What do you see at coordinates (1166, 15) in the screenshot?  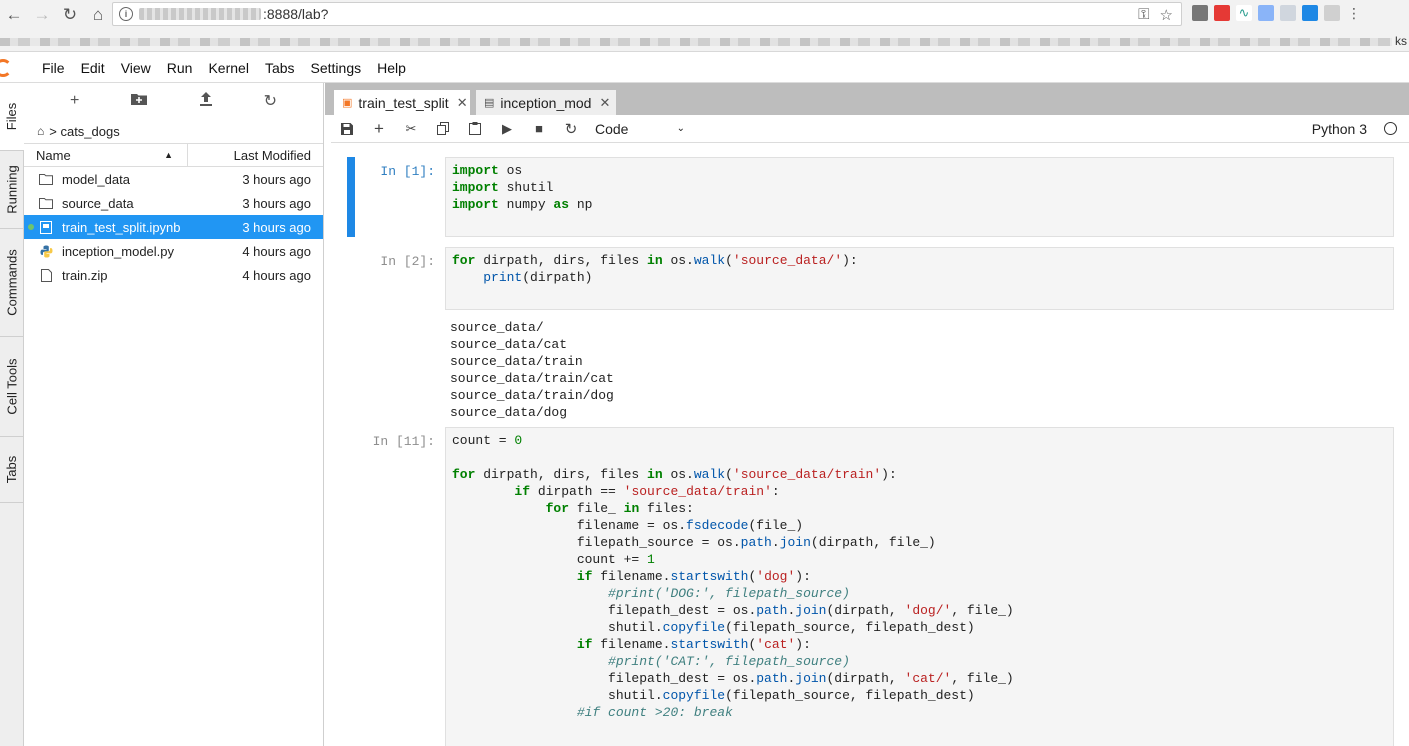 I see `star-icon: ☆` at bounding box center [1166, 15].